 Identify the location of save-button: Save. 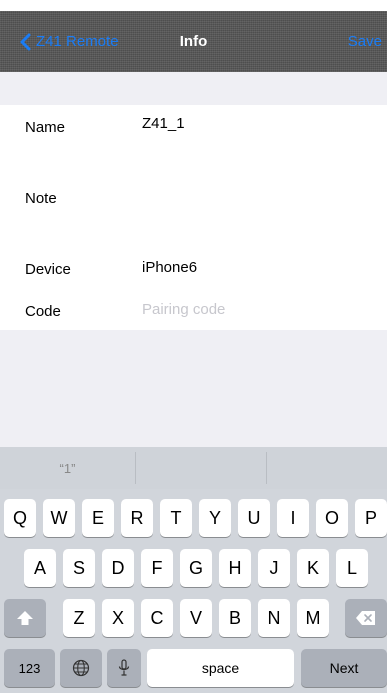
(365, 41).